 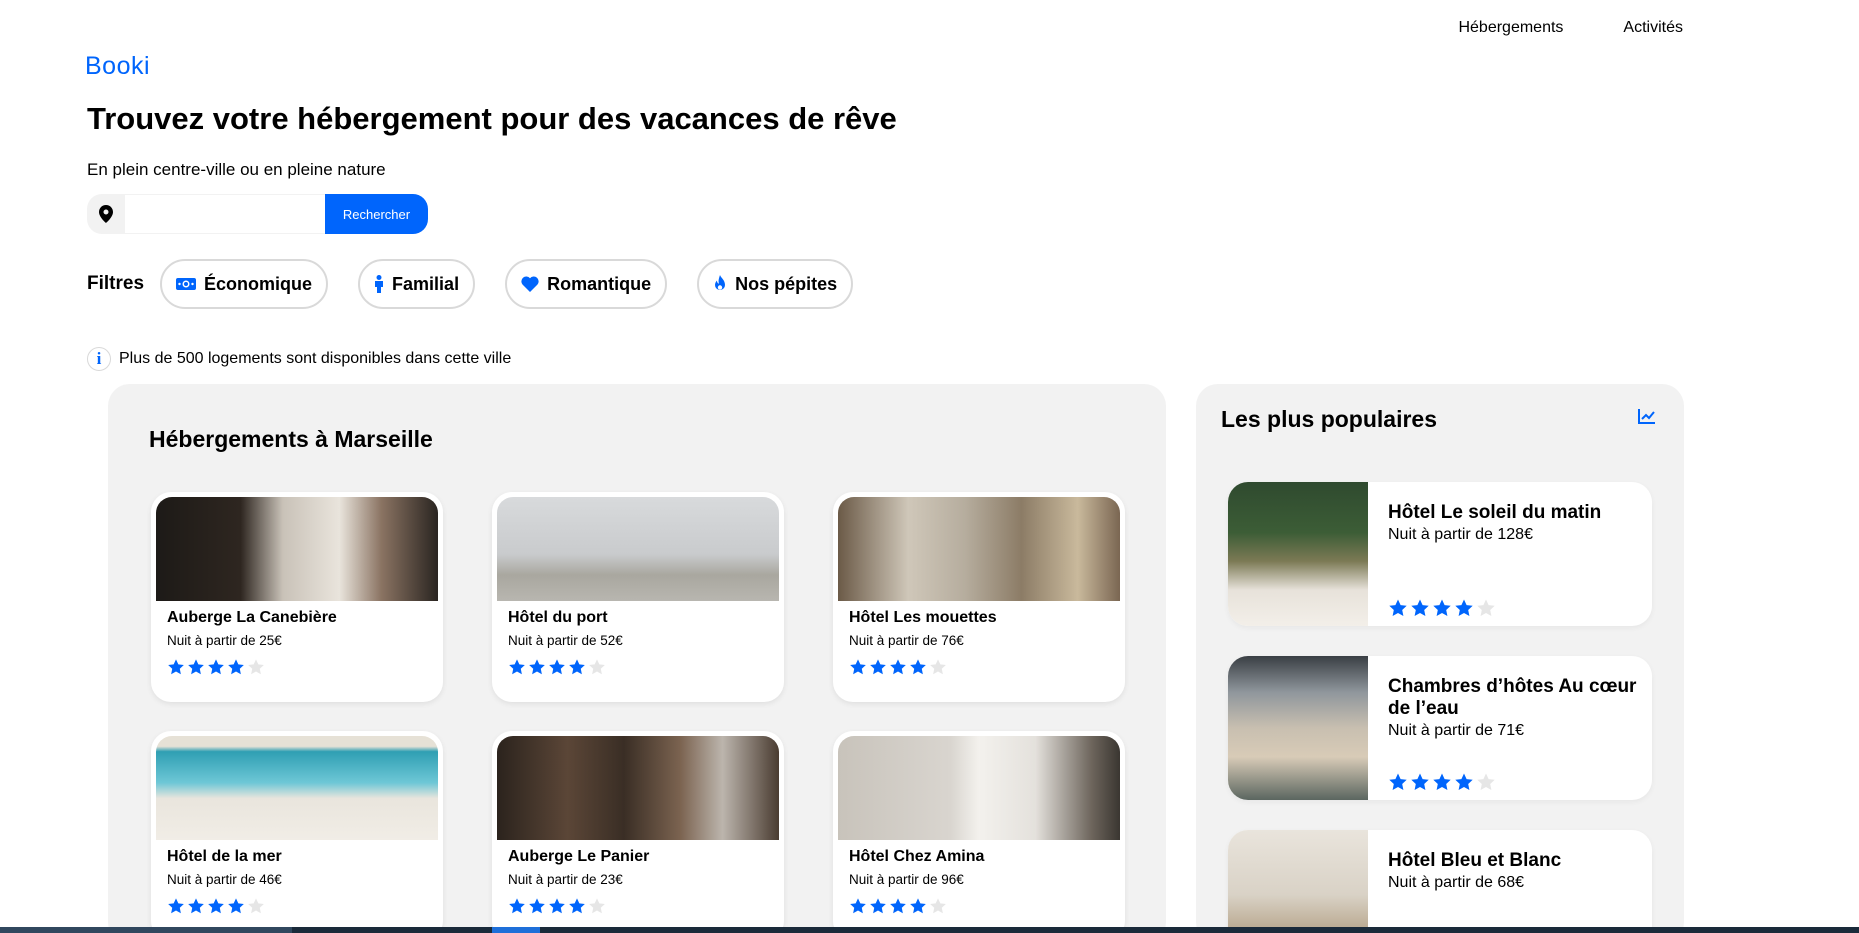 I want to click on filter-label: Romantique, so click(x=599, y=283).